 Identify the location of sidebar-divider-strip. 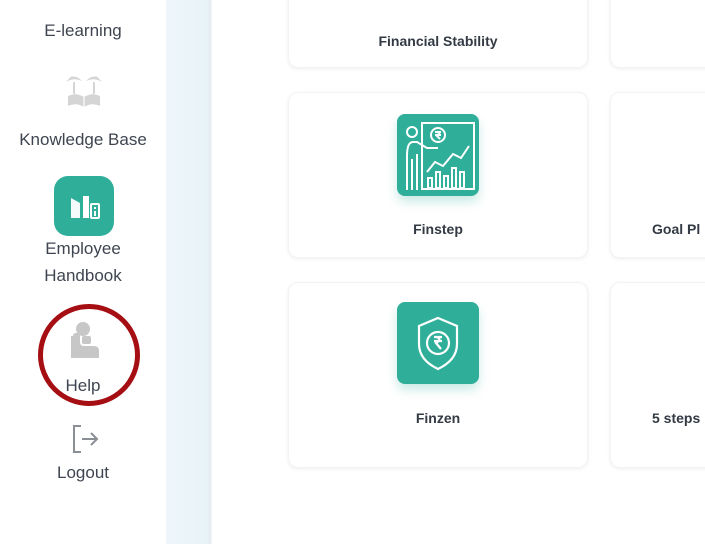
(187, 272).